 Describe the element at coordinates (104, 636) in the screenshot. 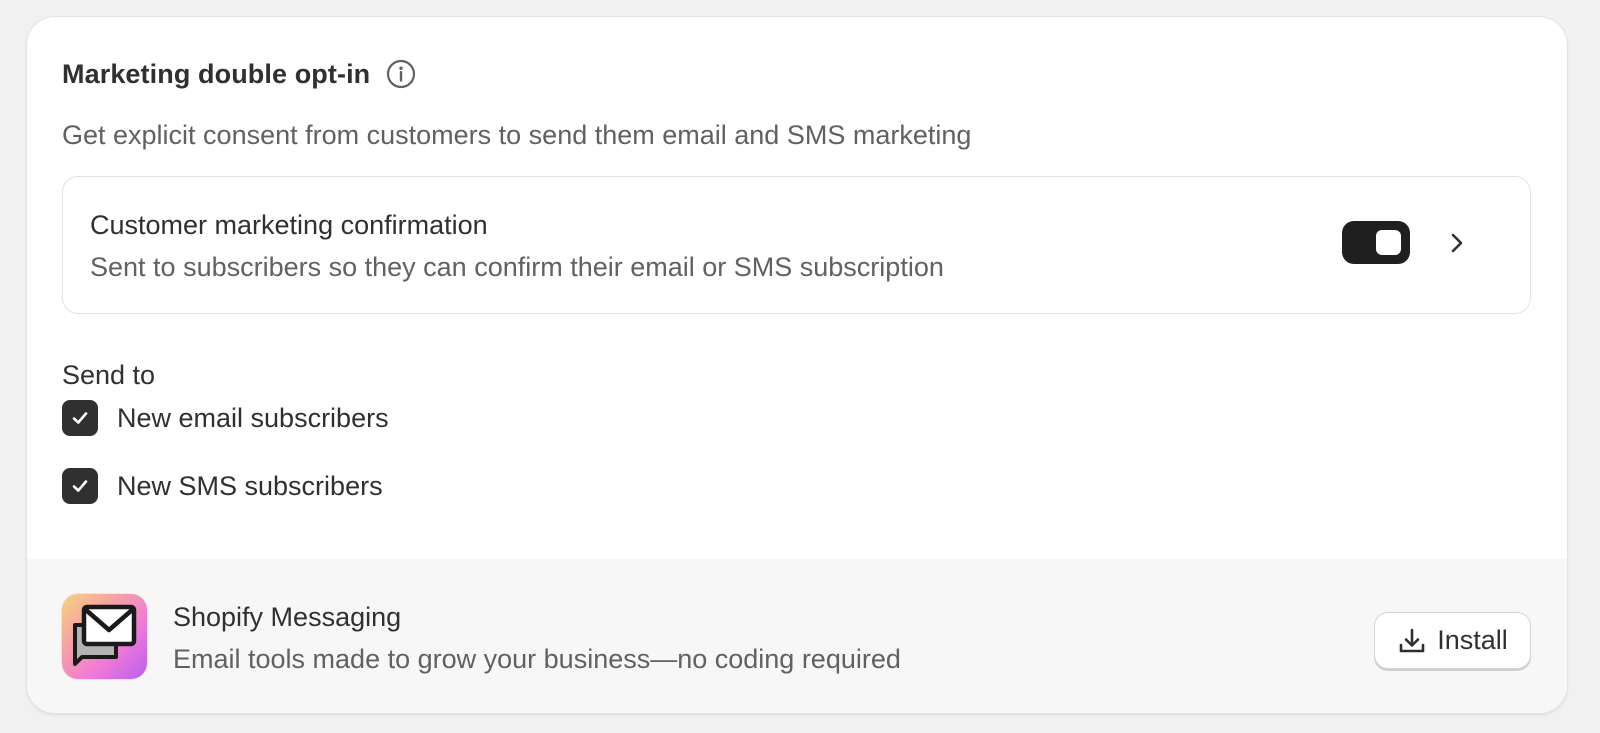

I see `messaging-app-icon` at that location.